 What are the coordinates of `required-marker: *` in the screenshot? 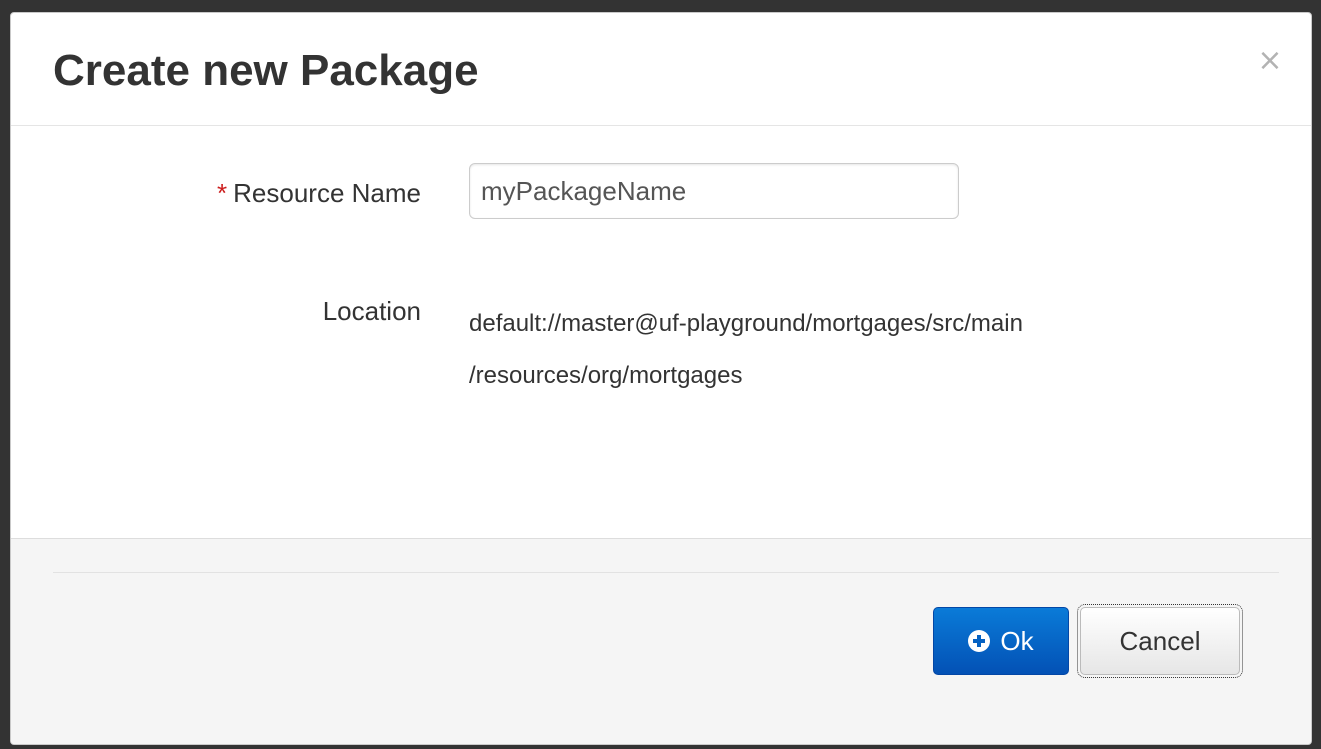 It's located at (222, 193).